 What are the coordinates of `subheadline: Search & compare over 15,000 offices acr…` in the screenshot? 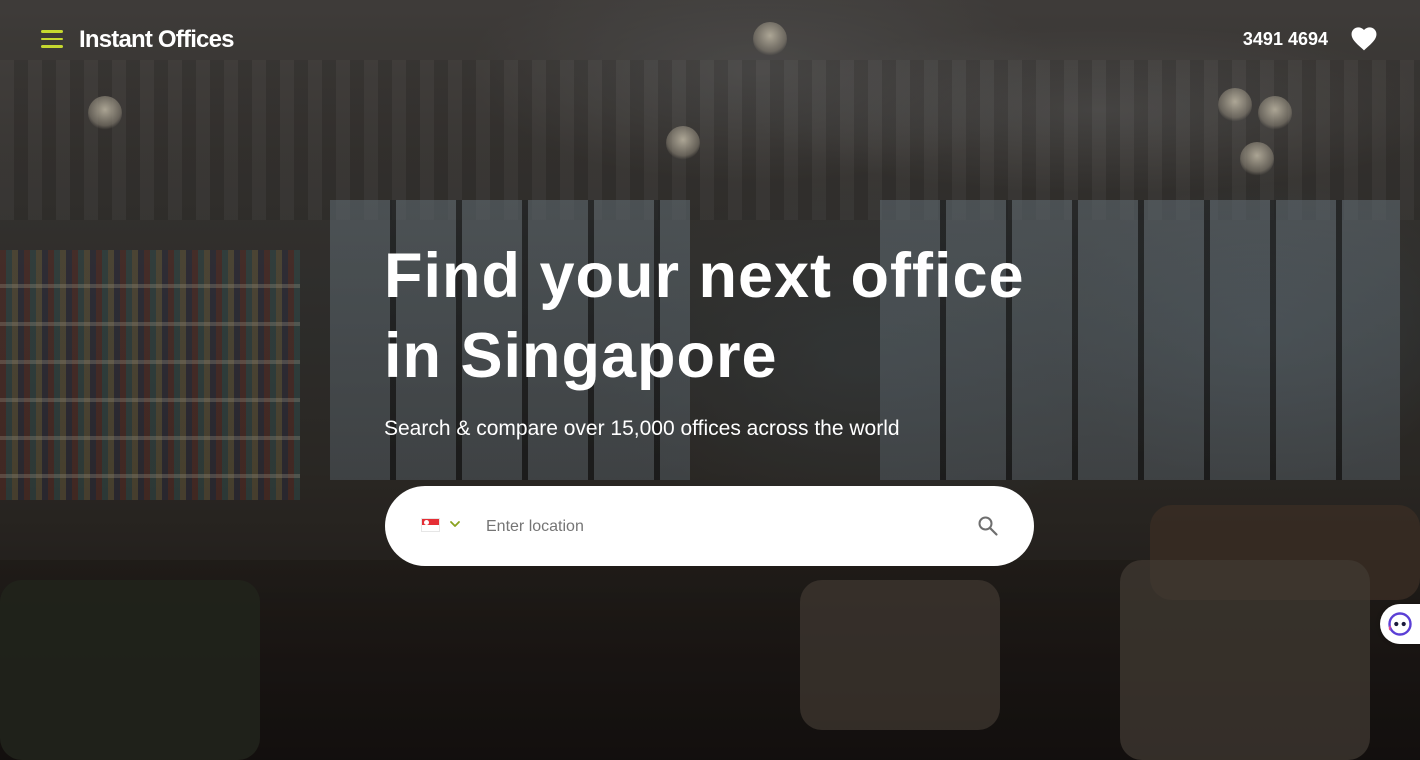 It's located at (642, 428).